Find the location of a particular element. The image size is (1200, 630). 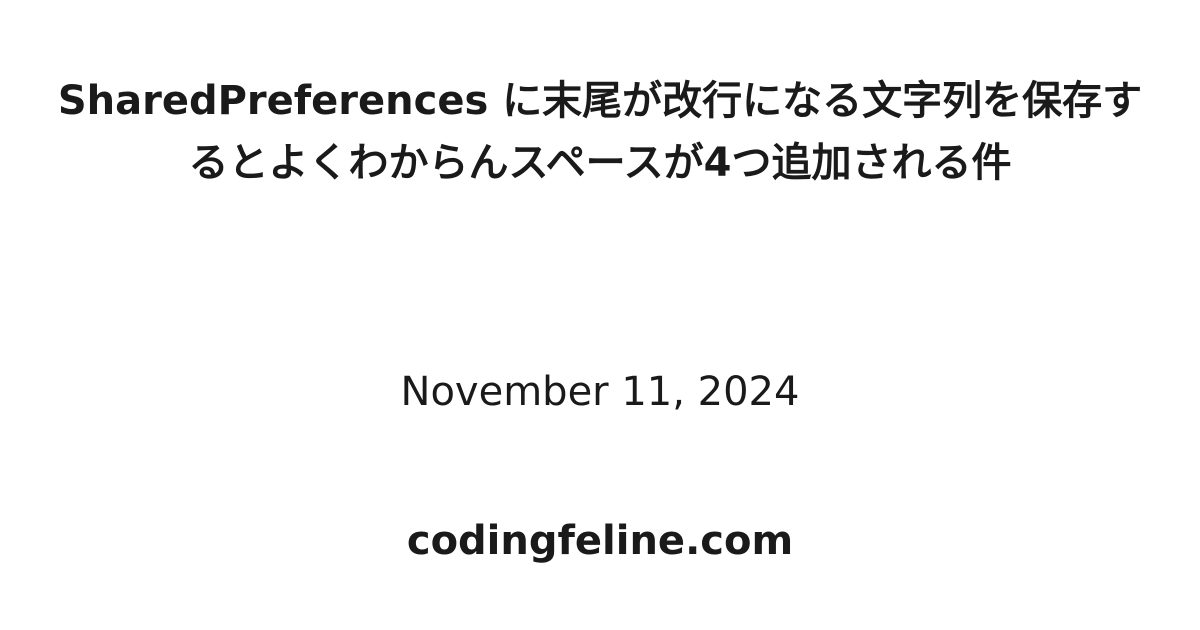

post-date: November 11, 2024 is located at coordinates (600, 392).